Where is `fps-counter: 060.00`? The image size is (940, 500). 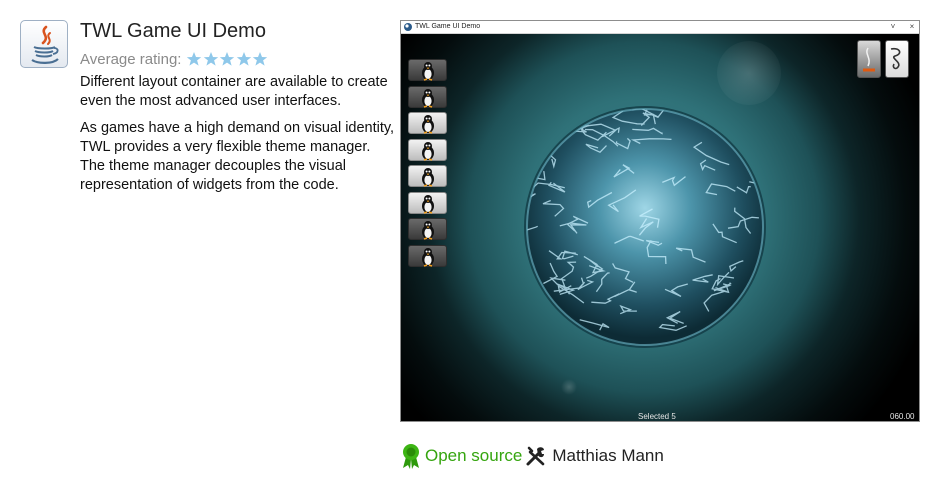
fps-counter: 060.00 is located at coordinates (902, 416).